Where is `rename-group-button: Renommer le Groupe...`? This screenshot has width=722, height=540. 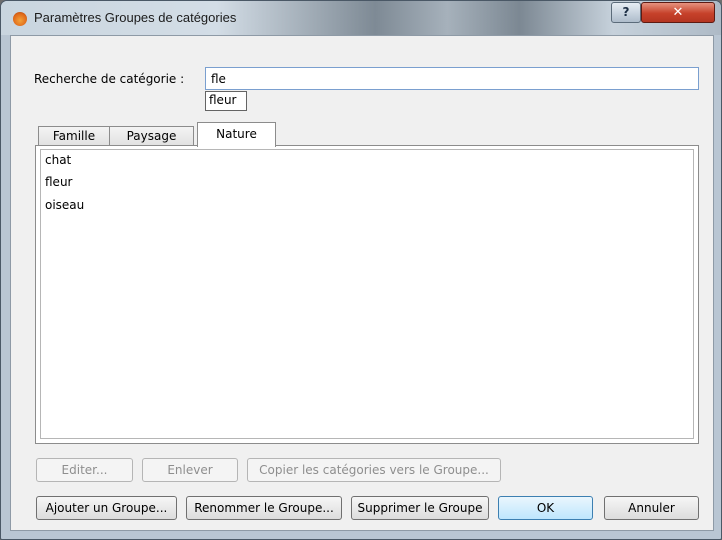 rename-group-button: Renommer le Groupe... is located at coordinates (264, 508).